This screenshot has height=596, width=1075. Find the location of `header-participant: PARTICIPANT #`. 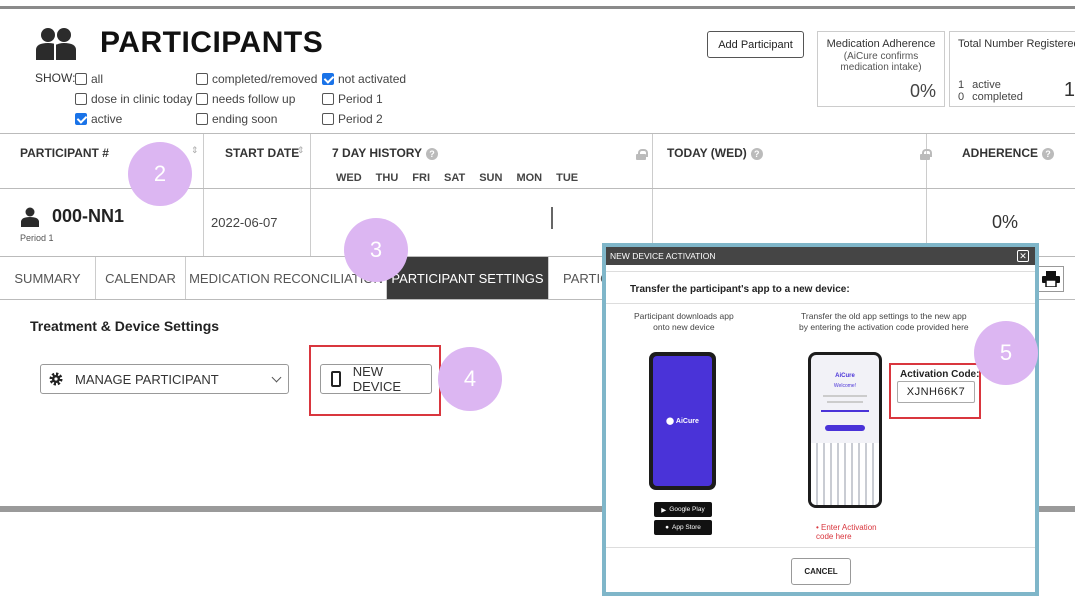

header-participant: PARTICIPANT # is located at coordinates (64, 153).